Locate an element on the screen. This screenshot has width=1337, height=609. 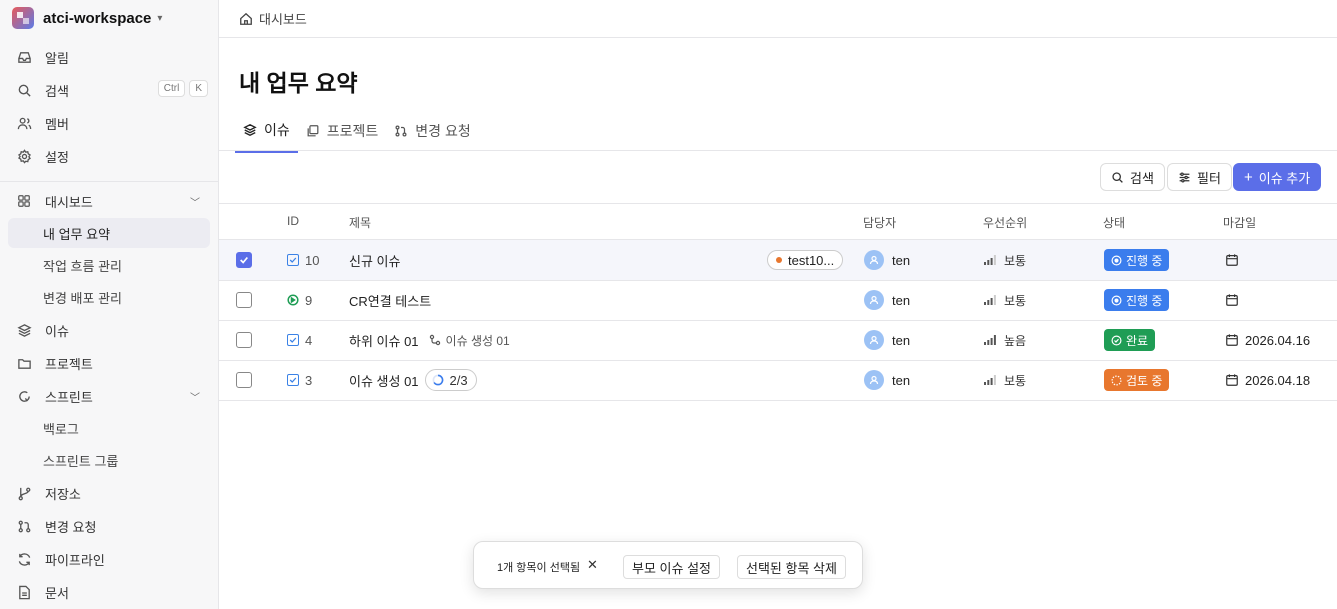
filter-button: 필터 is located at coordinates (1199, 177).